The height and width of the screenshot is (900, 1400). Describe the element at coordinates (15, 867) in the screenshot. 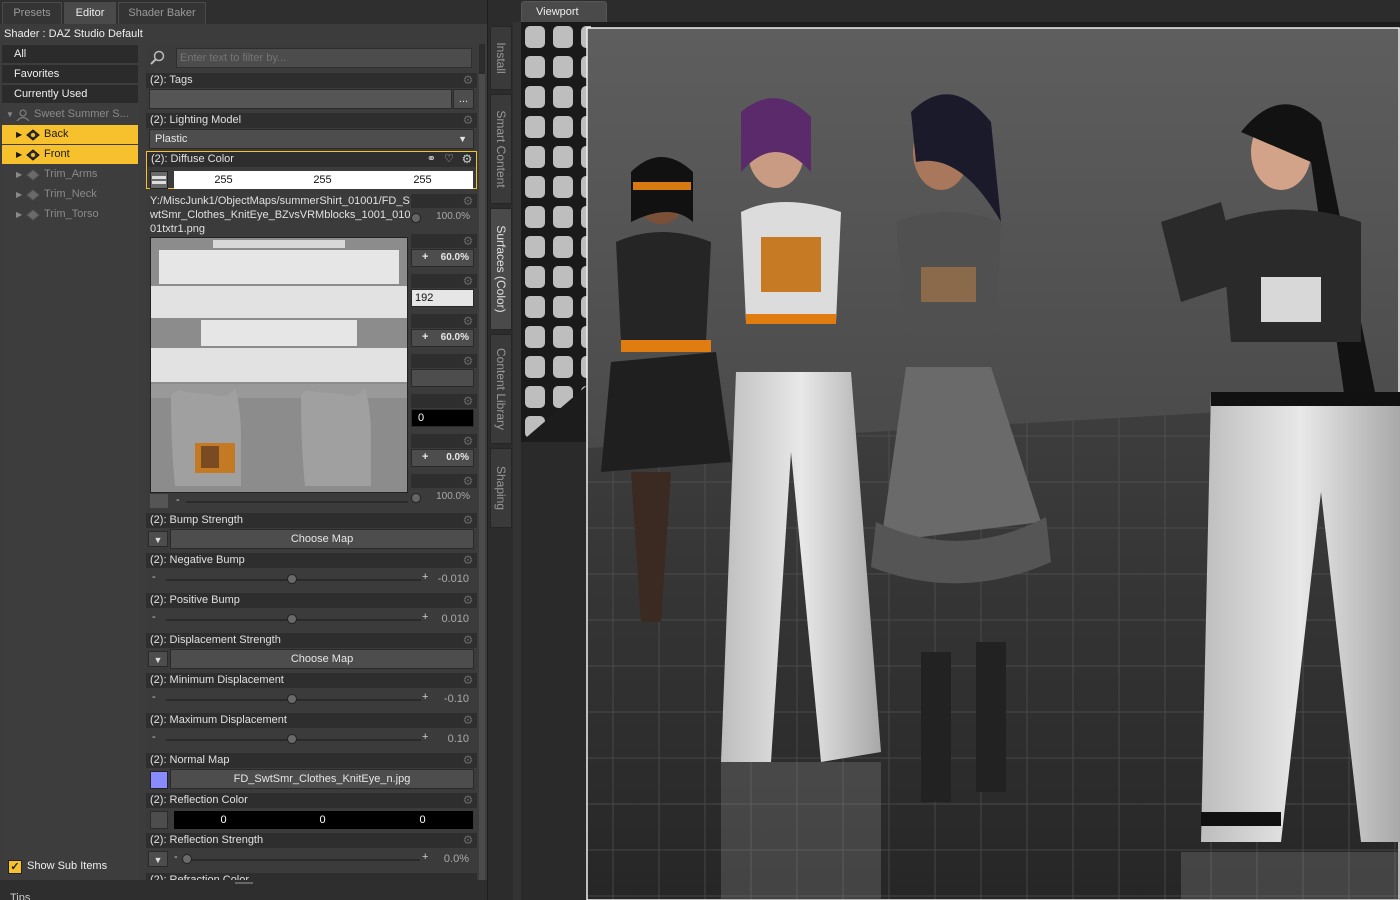

I see `checkbox-checked-icon: ✓` at that location.